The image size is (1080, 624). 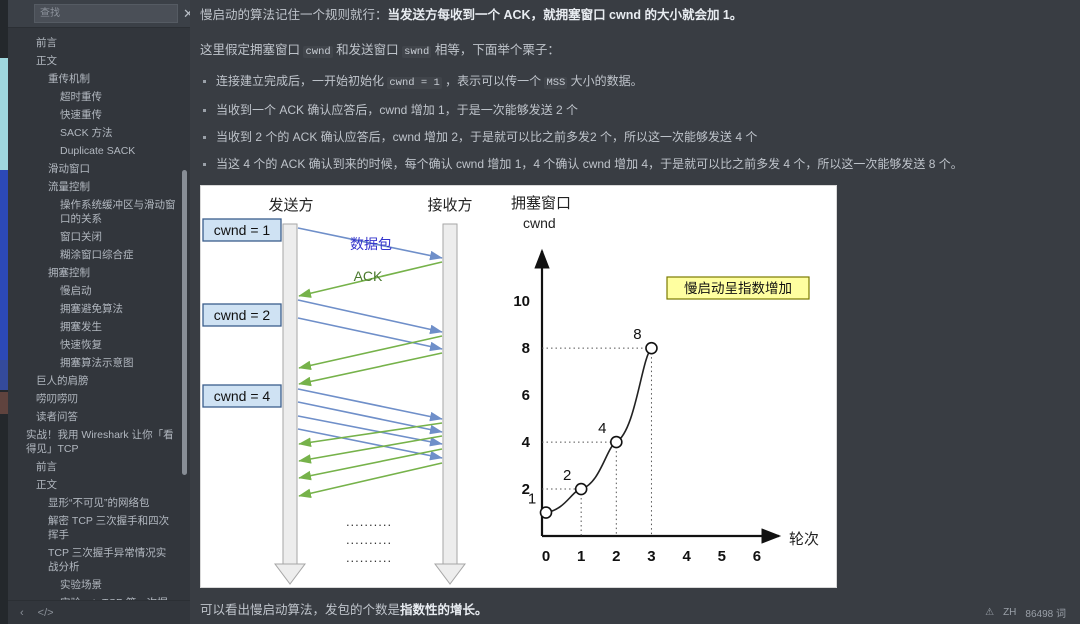 I want to click on chart-y-tick-10: 10, so click(x=521, y=301).